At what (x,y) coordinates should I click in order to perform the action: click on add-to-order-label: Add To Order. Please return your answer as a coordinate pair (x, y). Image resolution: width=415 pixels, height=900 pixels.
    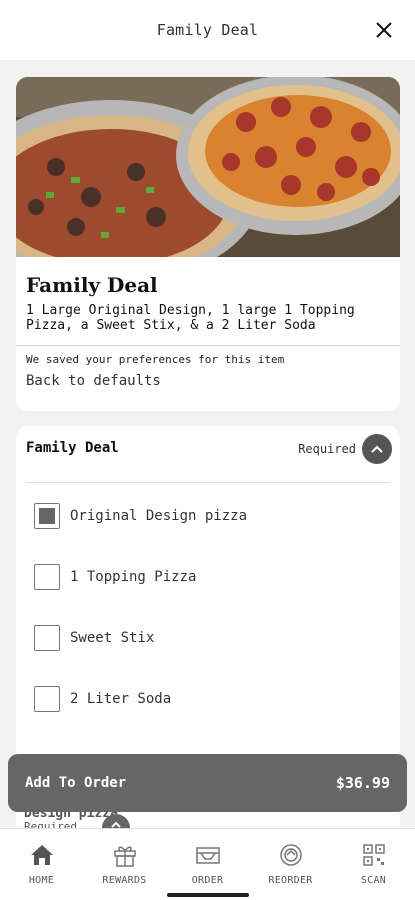
    Looking at the image, I should click on (76, 783).